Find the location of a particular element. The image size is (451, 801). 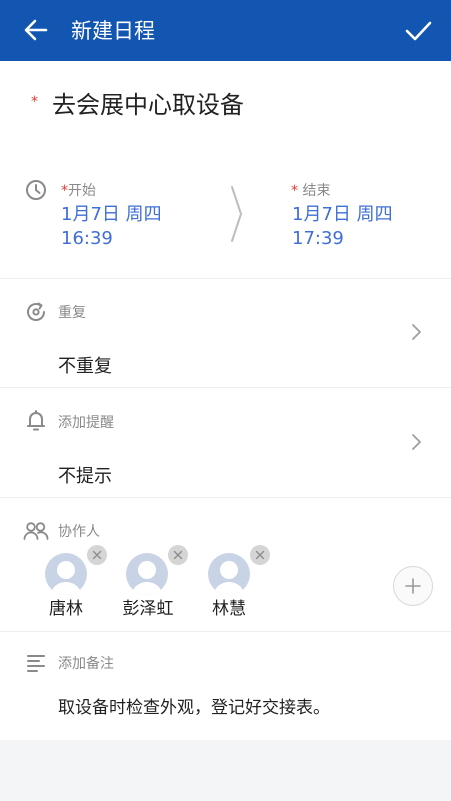

page-title: 新建日程 is located at coordinates (113, 31).